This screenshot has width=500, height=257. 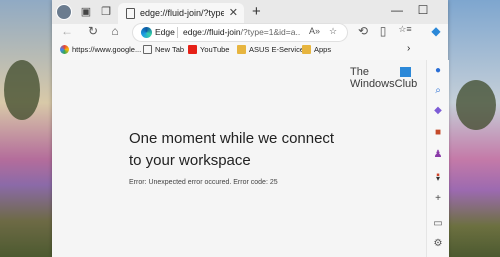 I want to click on favorite-star-icon: ☆, so click(x=333, y=31).